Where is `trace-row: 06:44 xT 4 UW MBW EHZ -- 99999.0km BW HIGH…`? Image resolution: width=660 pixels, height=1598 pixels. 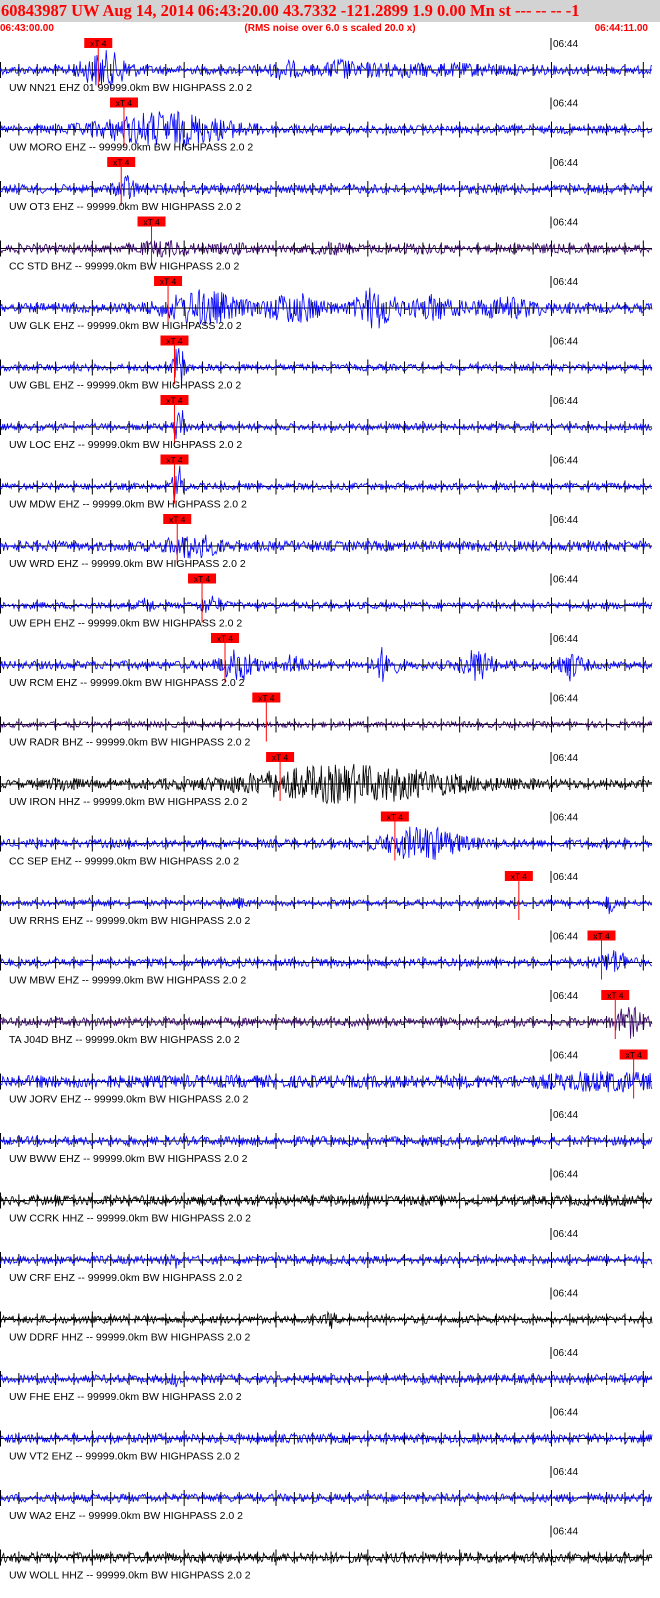
trace-row: 06:44 xT 4 UW MBW EHZ -- 99999.0km BW HIGH… is located at coordinates (326, 958).